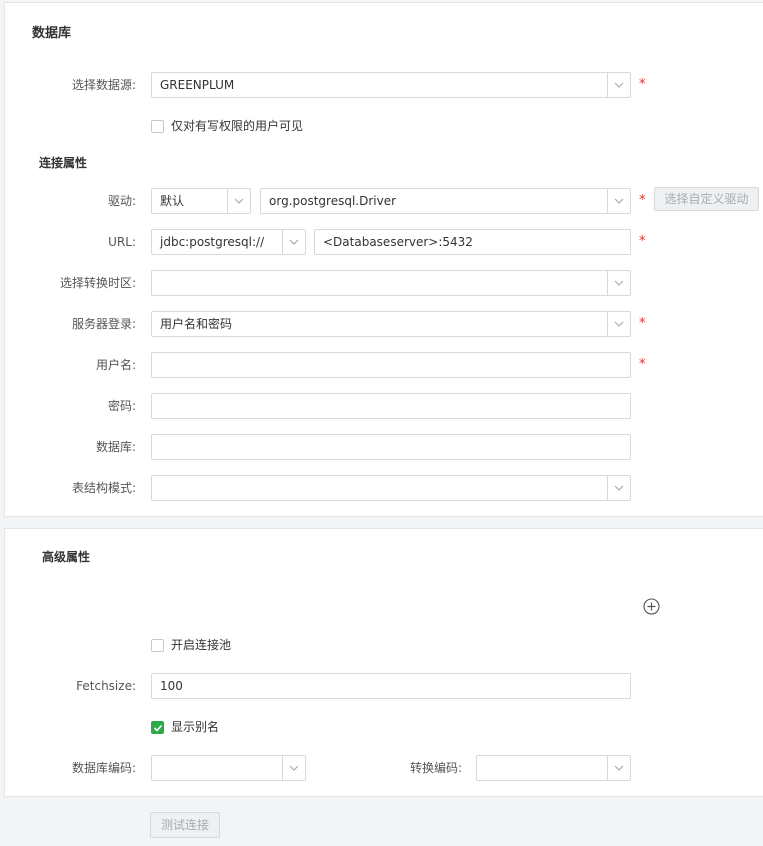 This screenshot has height=846, width=763. I want to click on url-host-value: <Databaseserver>:5432, so click(398, 242).